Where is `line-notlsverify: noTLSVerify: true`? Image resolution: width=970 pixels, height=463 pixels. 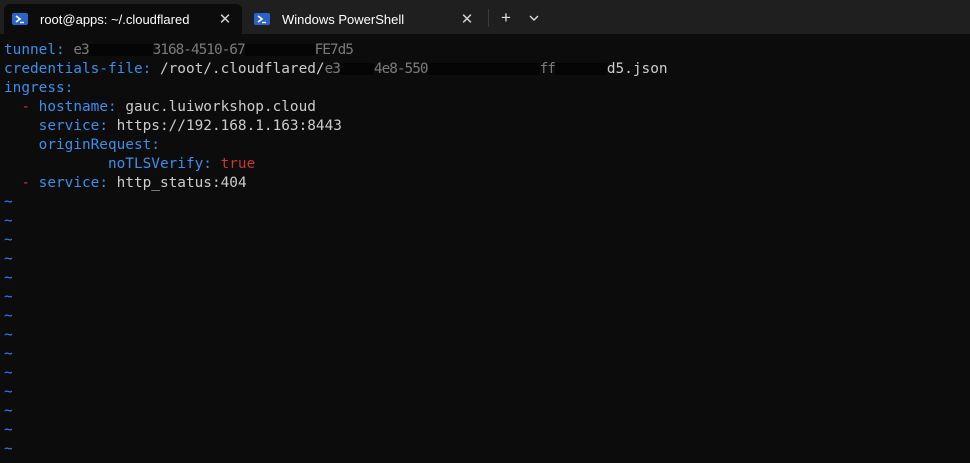
line-notlsverify: noTLSVerify: true is located at coordinates (181, 164).